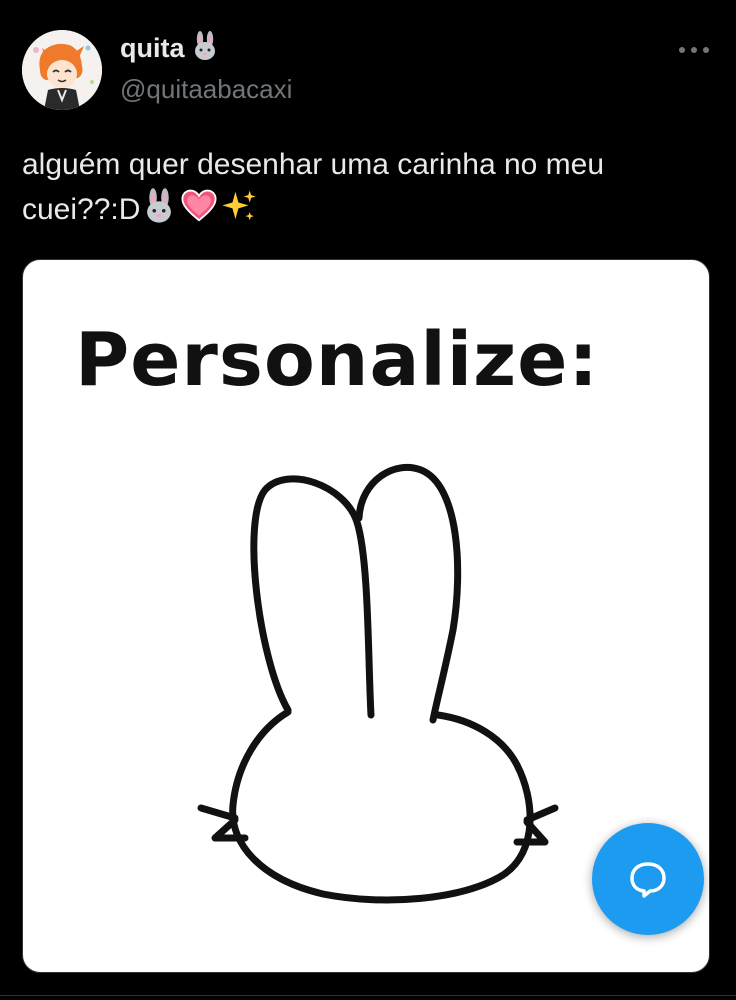  Describe the element at coordinates (239, 205) in the screenshot. I see `sparkles-icon` at that location.